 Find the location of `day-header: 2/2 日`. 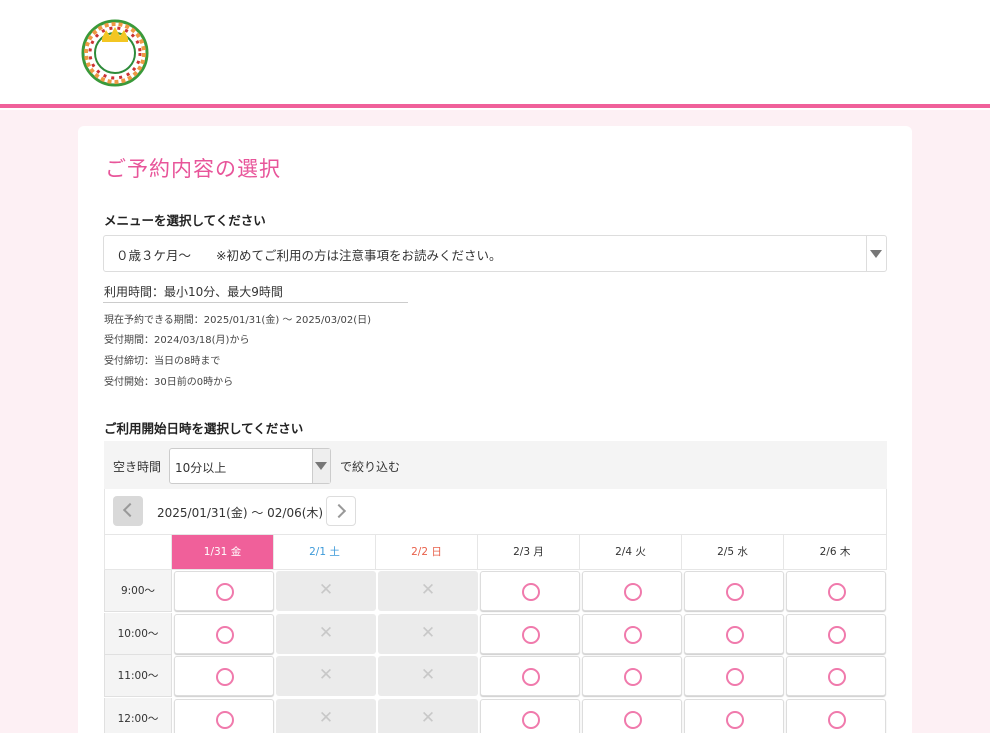

day-header: 2/2 日 is located at coordinates (427, 552).